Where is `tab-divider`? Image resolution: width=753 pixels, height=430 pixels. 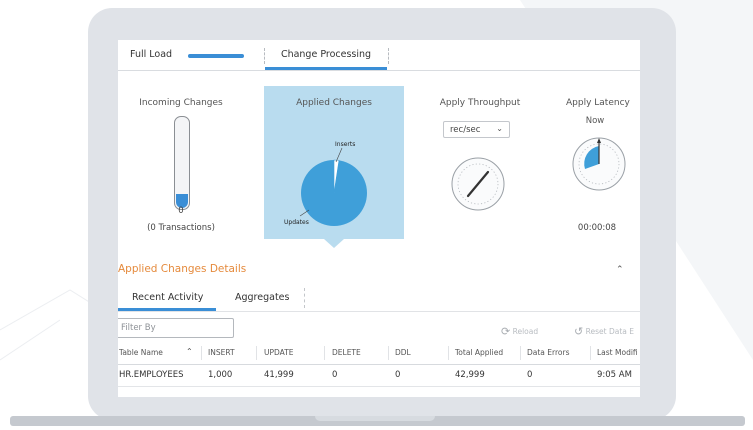 tab-divider is located at coordinates (388, 56).